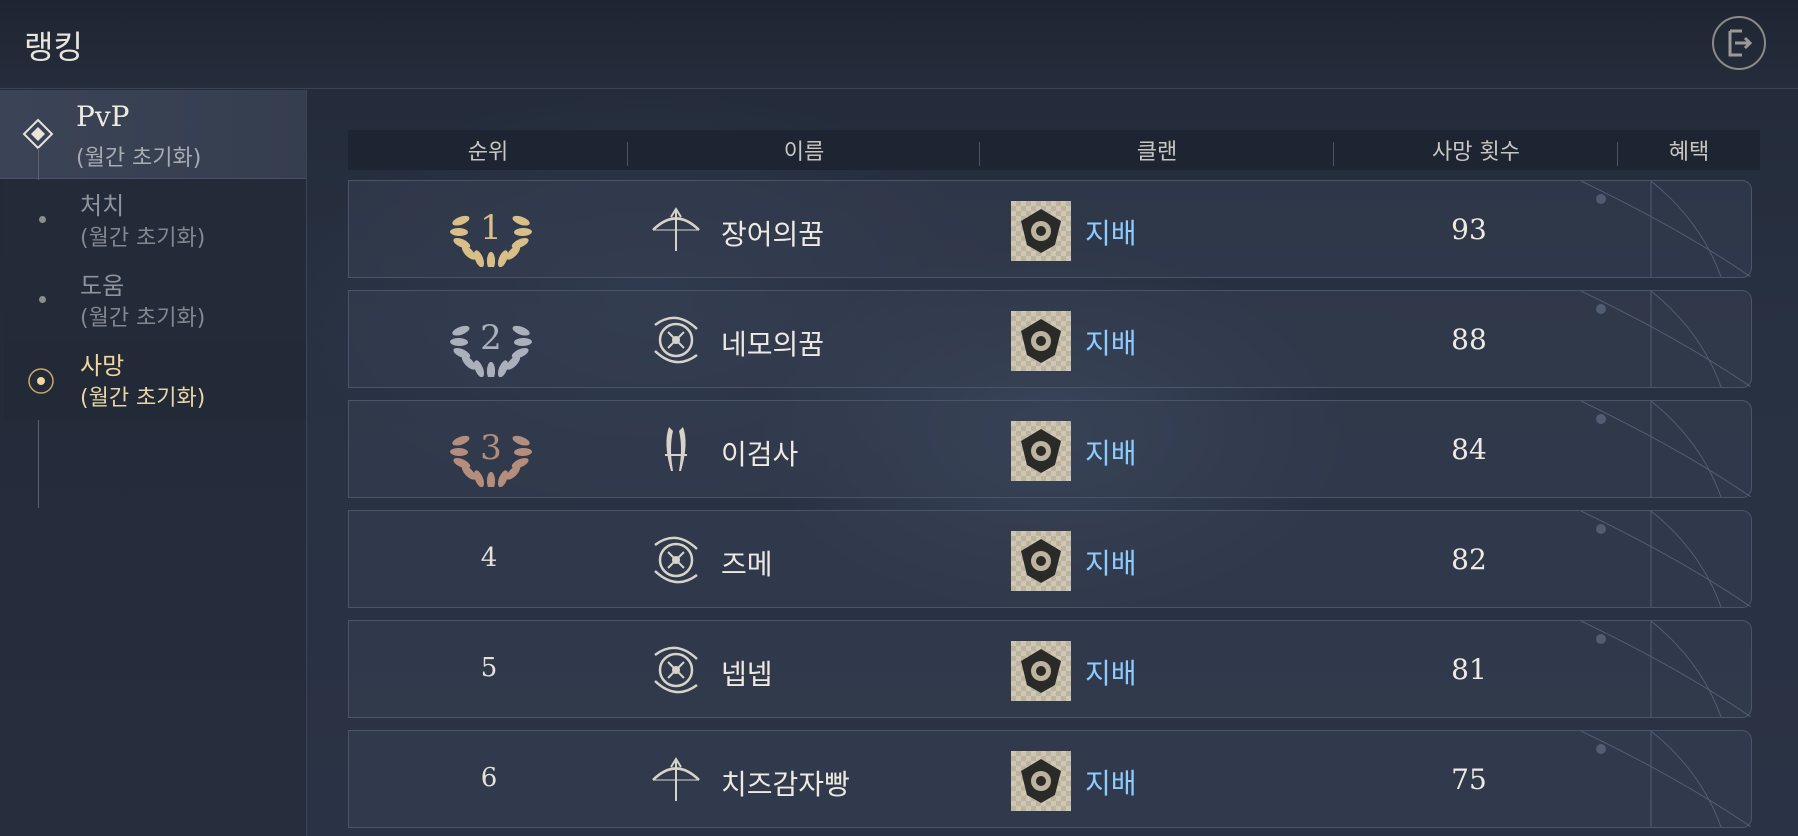 The image size is (1798, 836). Describe the element at coordinates (1469, 559) in the screenshot. I see `death-count: 82` at that location.